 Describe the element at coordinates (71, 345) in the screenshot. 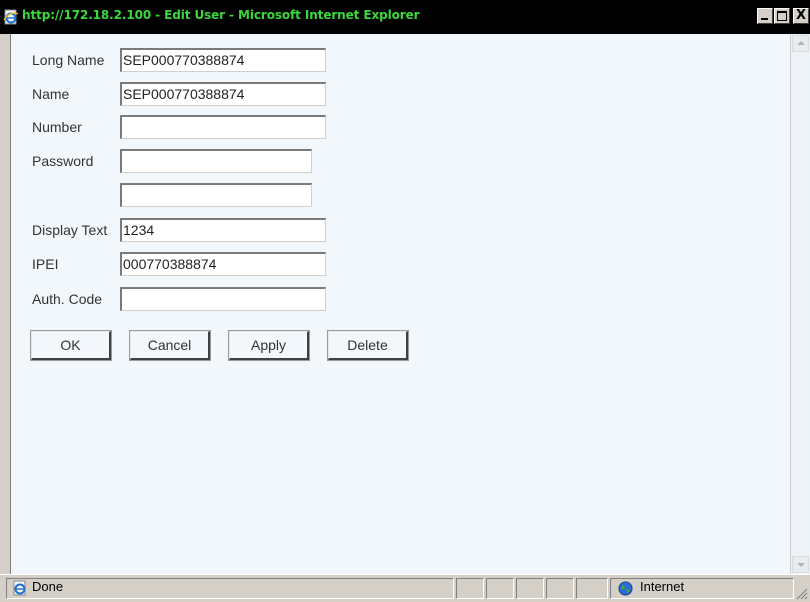

I see `ok-button: OK` at that location.